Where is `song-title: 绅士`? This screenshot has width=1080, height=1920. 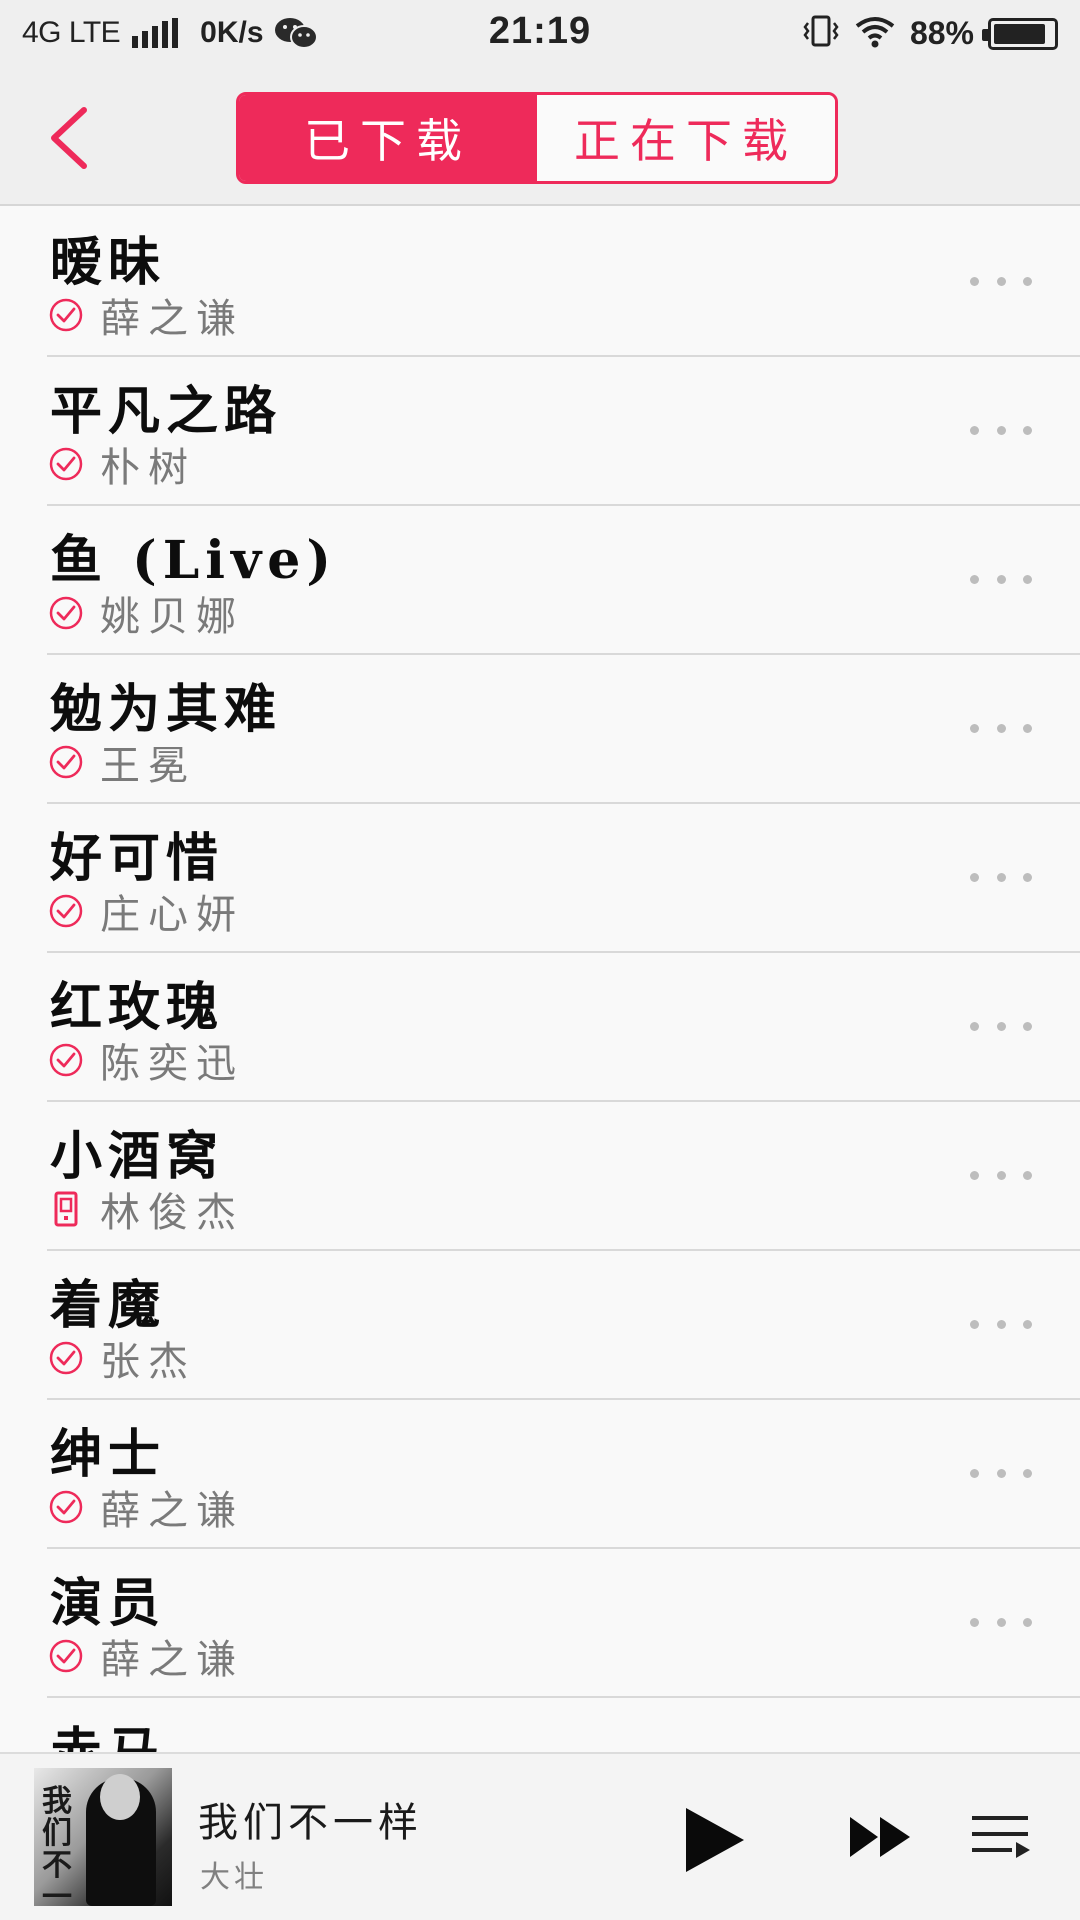 song-title: 绅士 is located at coordinates (108, 1454).